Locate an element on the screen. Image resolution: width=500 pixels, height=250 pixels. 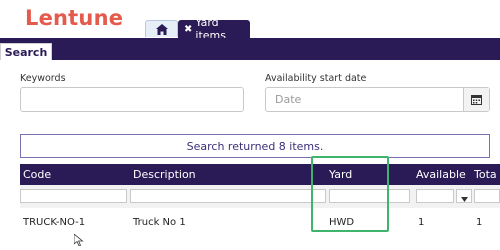
close-tab-icon: ✖ is located at coordinates (188, 29).